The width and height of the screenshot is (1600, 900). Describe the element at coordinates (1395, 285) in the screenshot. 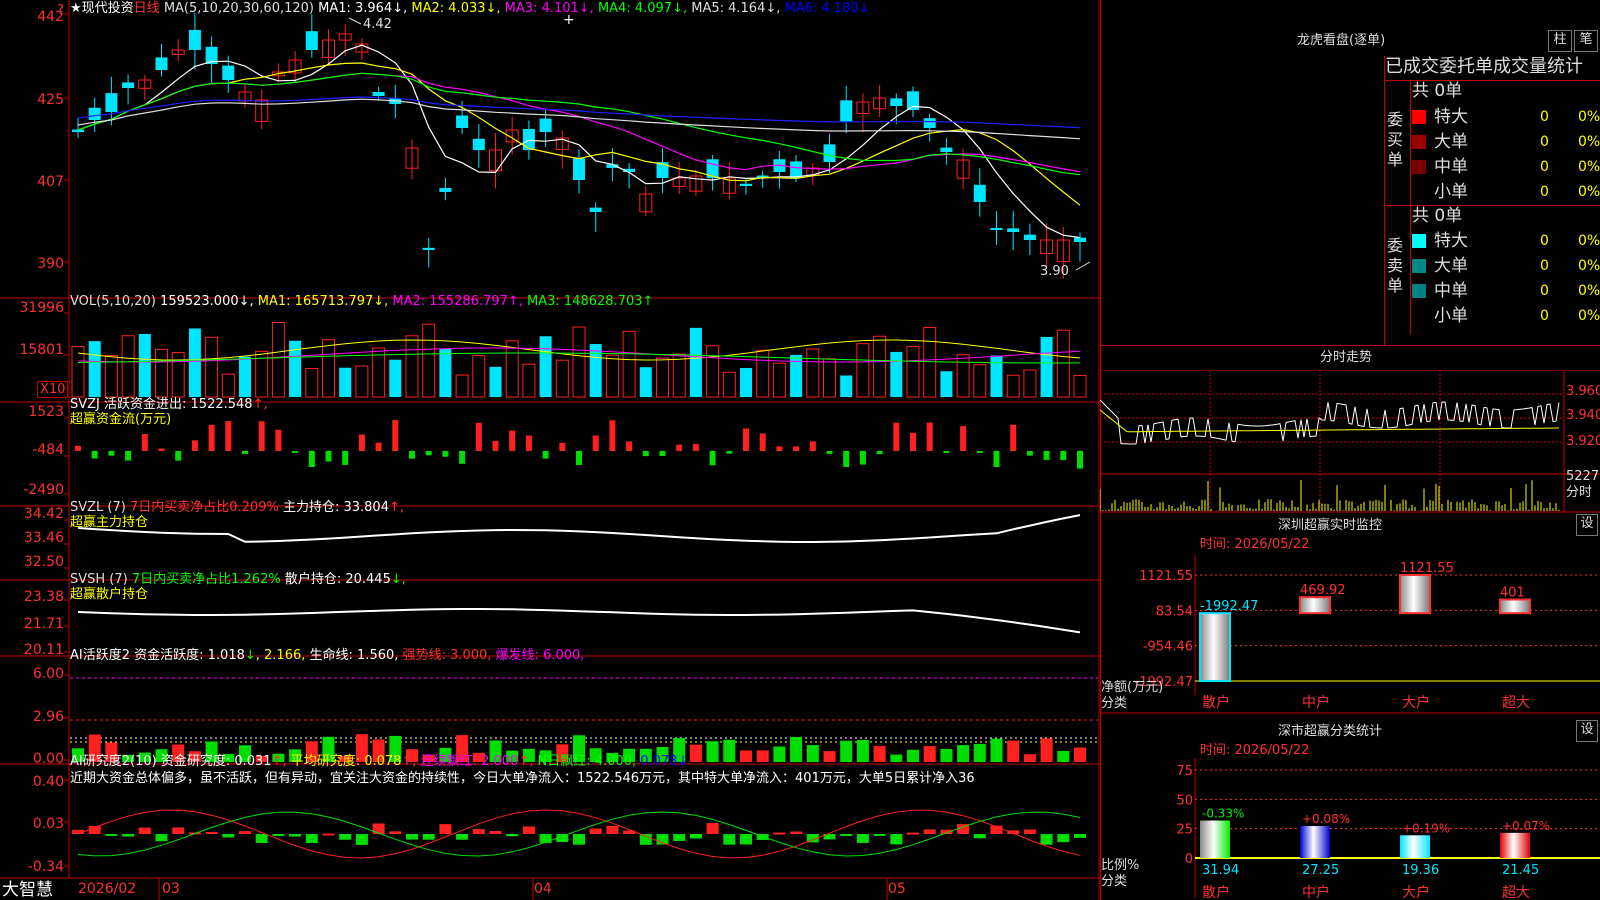

I see `sell-title-char: 单` at that location.